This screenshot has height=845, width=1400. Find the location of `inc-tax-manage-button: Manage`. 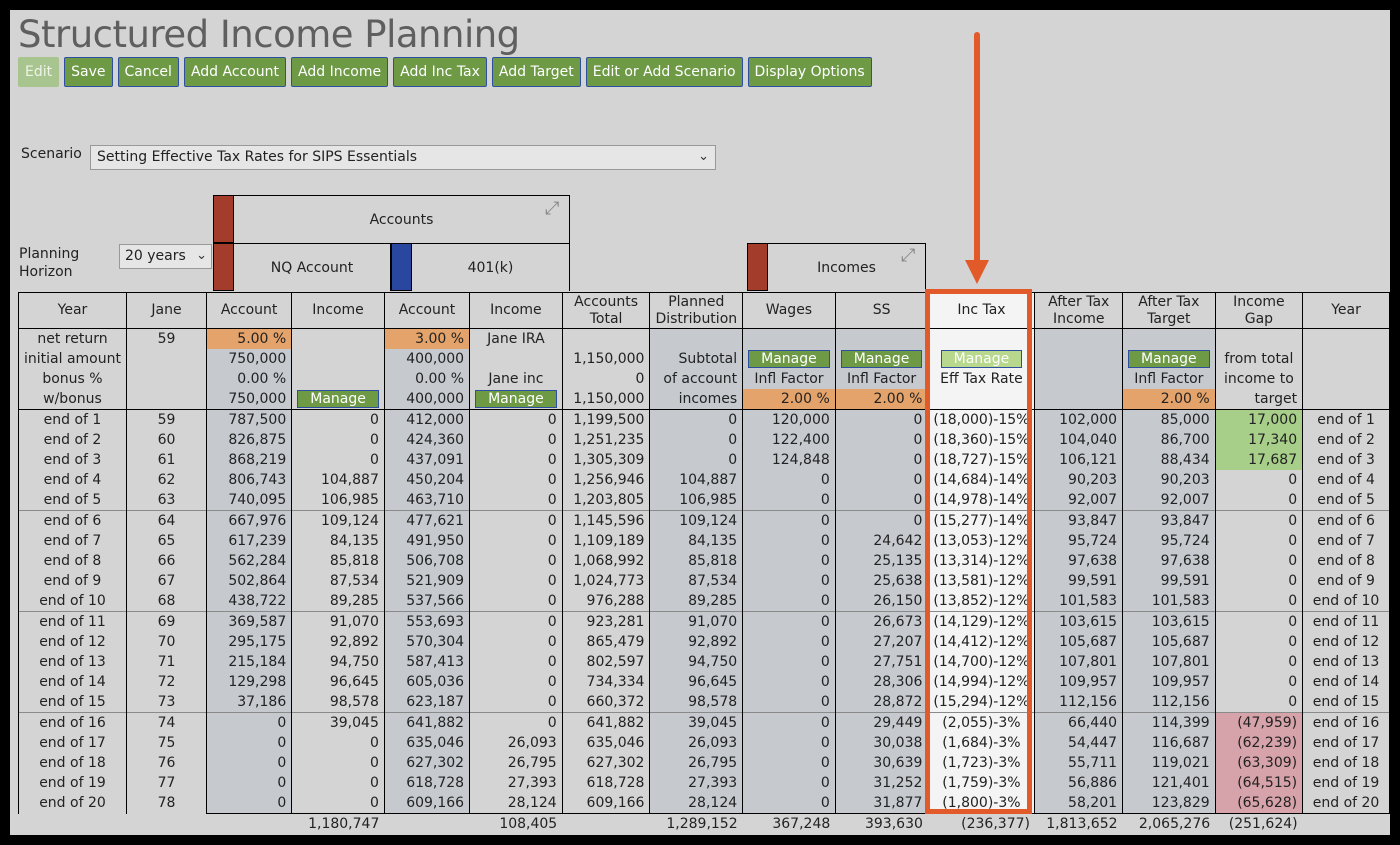

inc-tax-manage-button: Manage is located at coordinates (981, 359).